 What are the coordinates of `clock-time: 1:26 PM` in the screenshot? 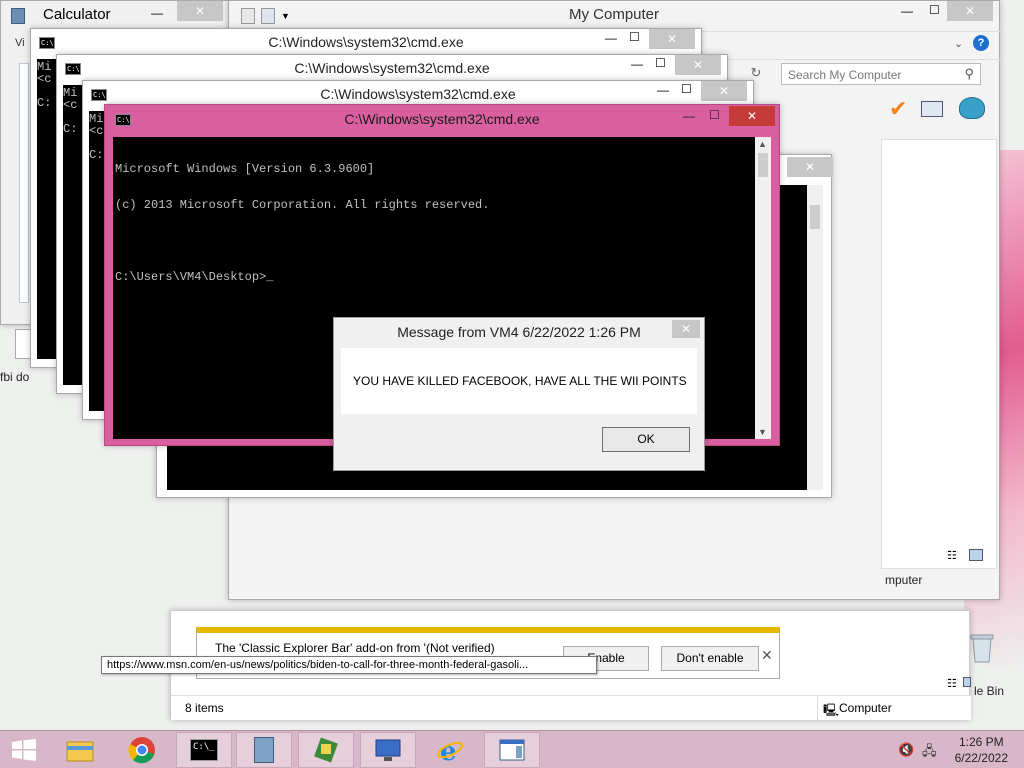 It's located at (981, 742).